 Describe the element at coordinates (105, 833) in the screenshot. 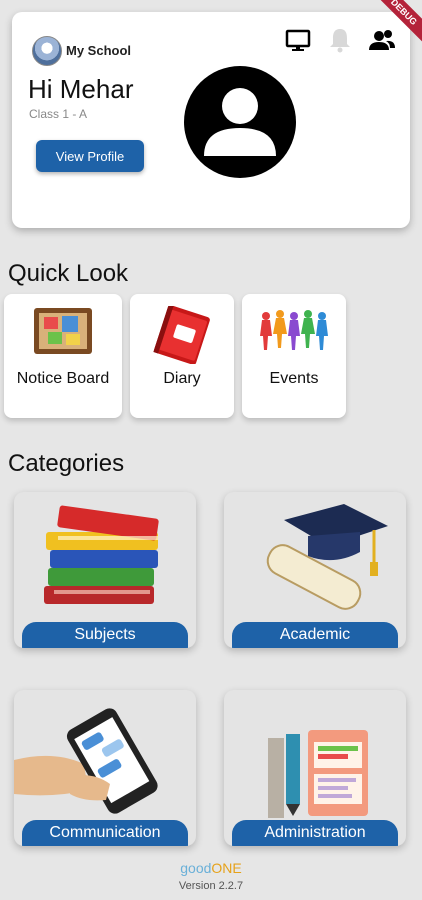

I see `category-label: Communication` at that location.